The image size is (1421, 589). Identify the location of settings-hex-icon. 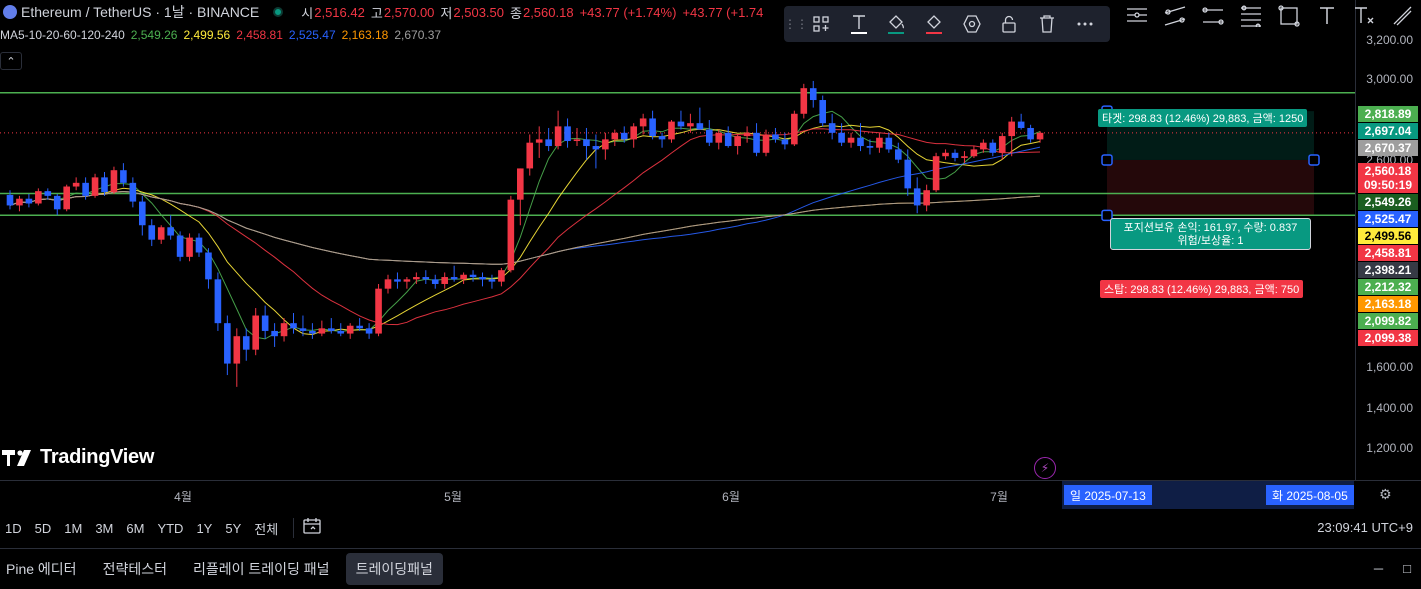
(972, 24).